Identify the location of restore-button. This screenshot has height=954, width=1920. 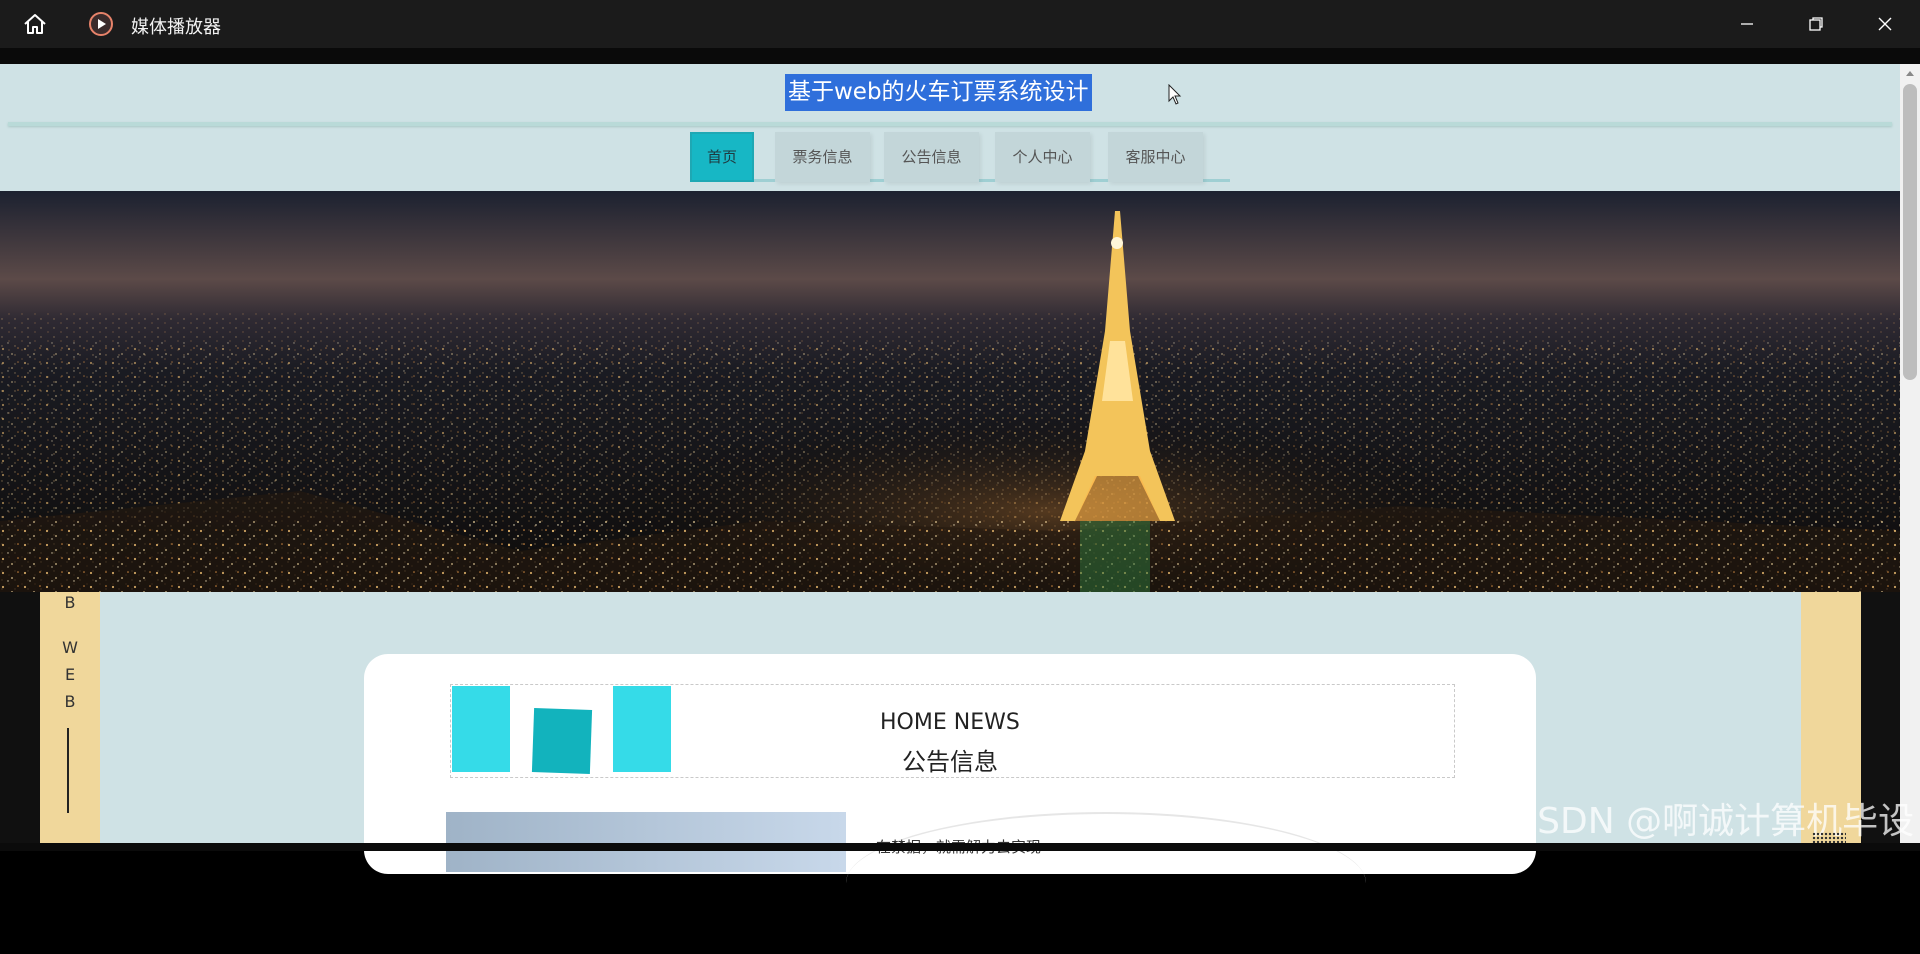
(1816, 24).